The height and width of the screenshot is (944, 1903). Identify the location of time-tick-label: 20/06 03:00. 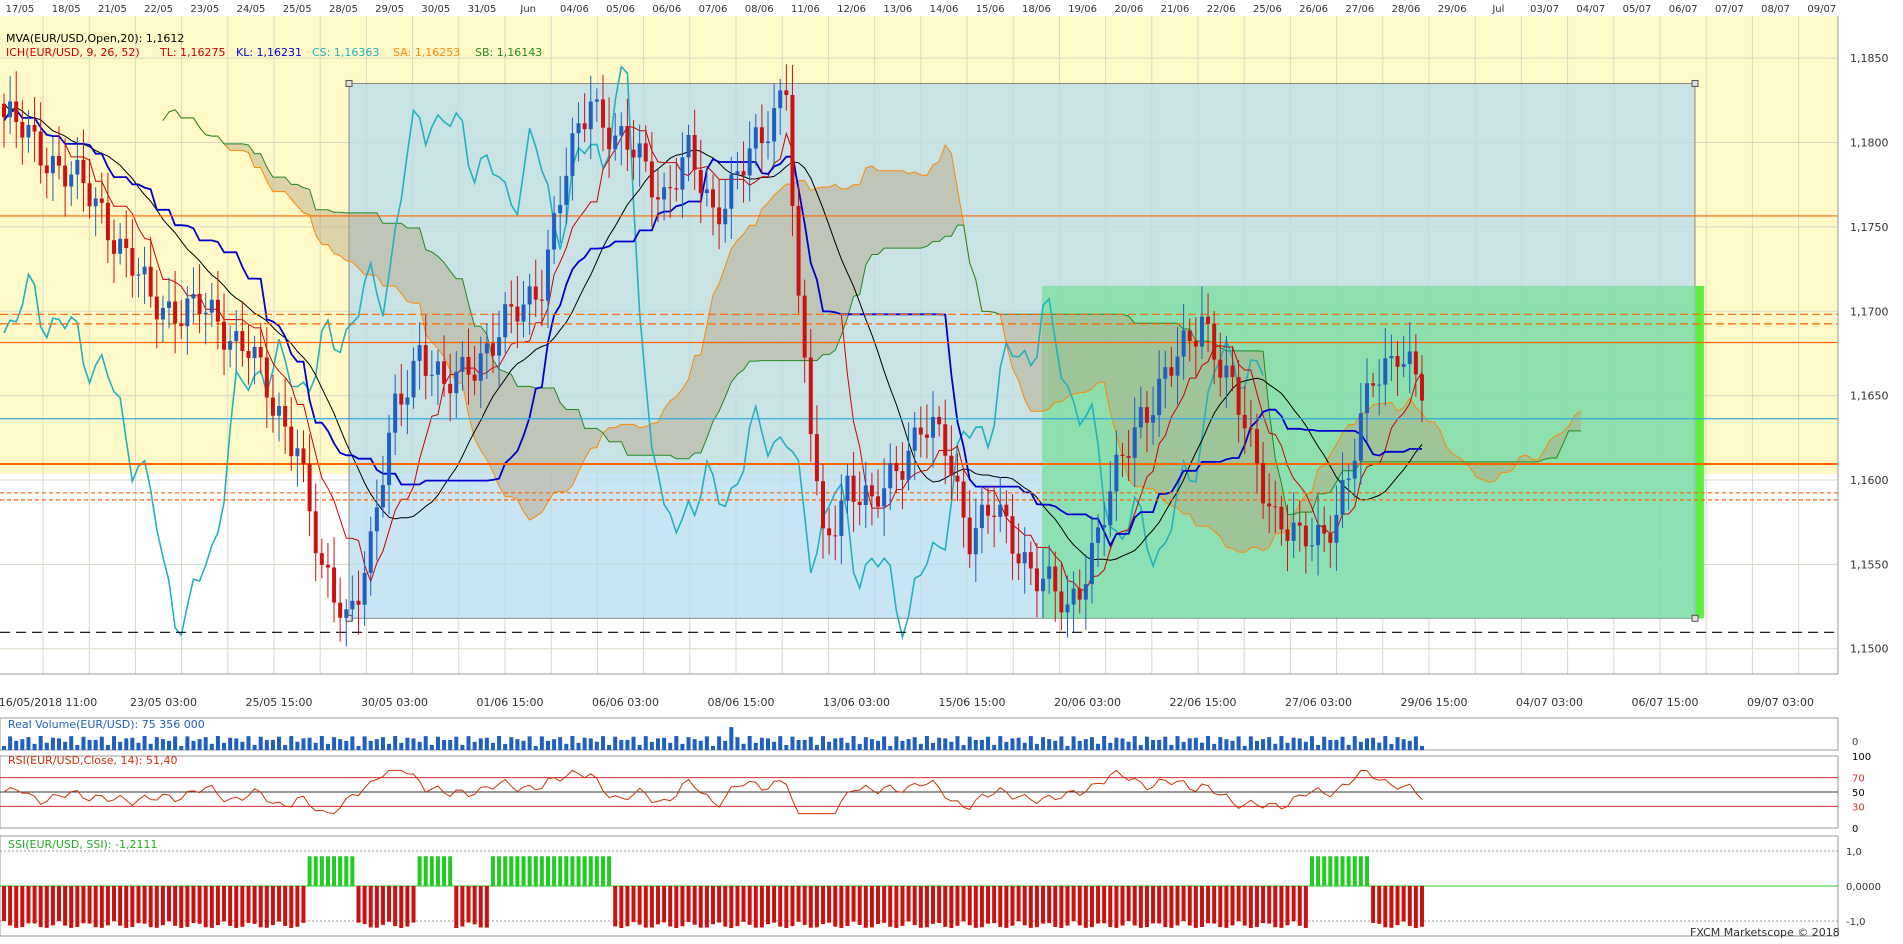
(1087, 702).